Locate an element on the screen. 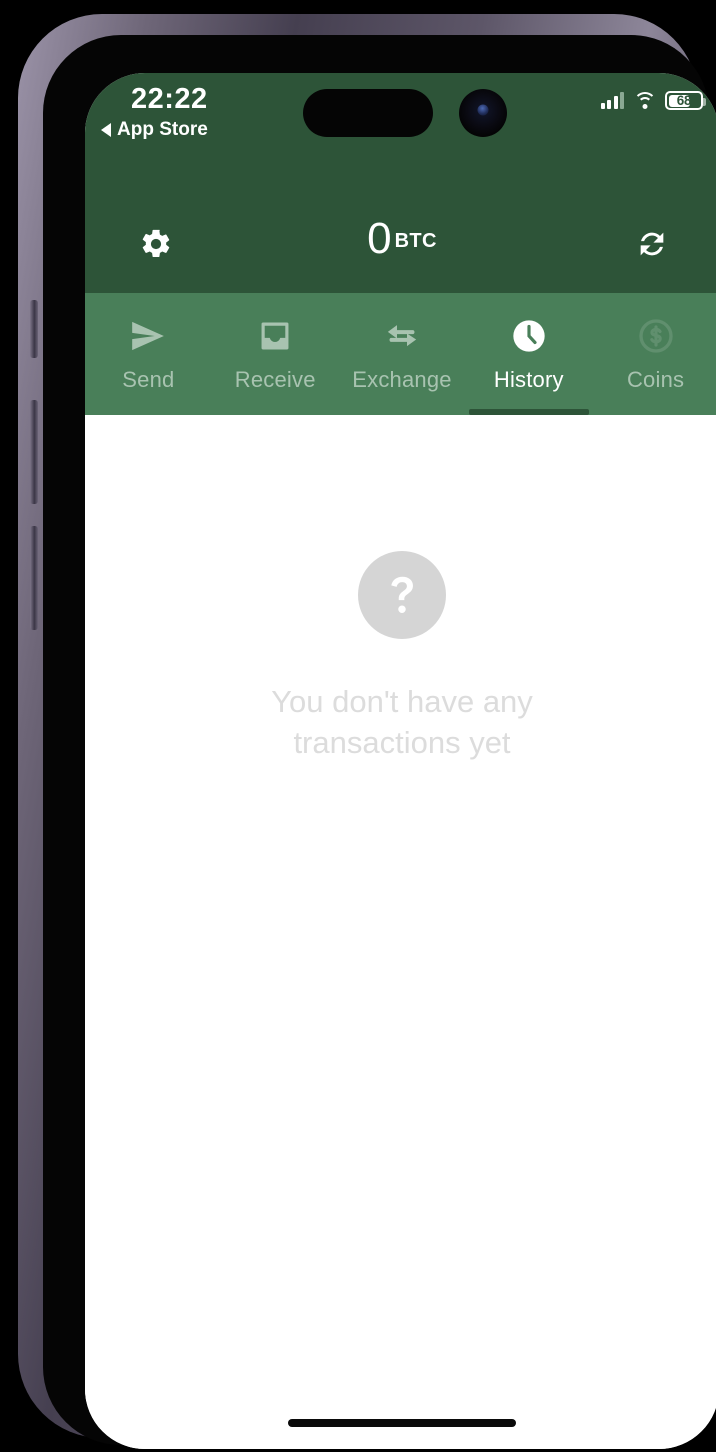 The height and width of the screenshot is (1452, 716). balance-row: 0 BTC is located at coordinates (400, 253).